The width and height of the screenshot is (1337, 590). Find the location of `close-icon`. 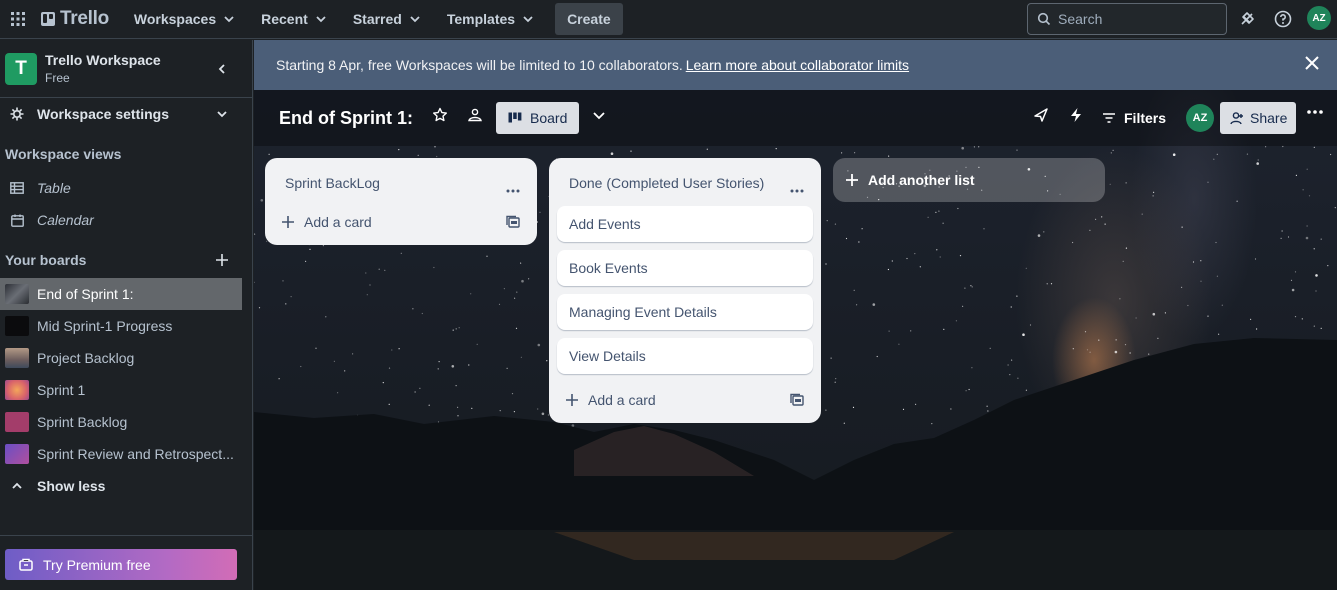

close-icon is located at coordinates (1312, 64).